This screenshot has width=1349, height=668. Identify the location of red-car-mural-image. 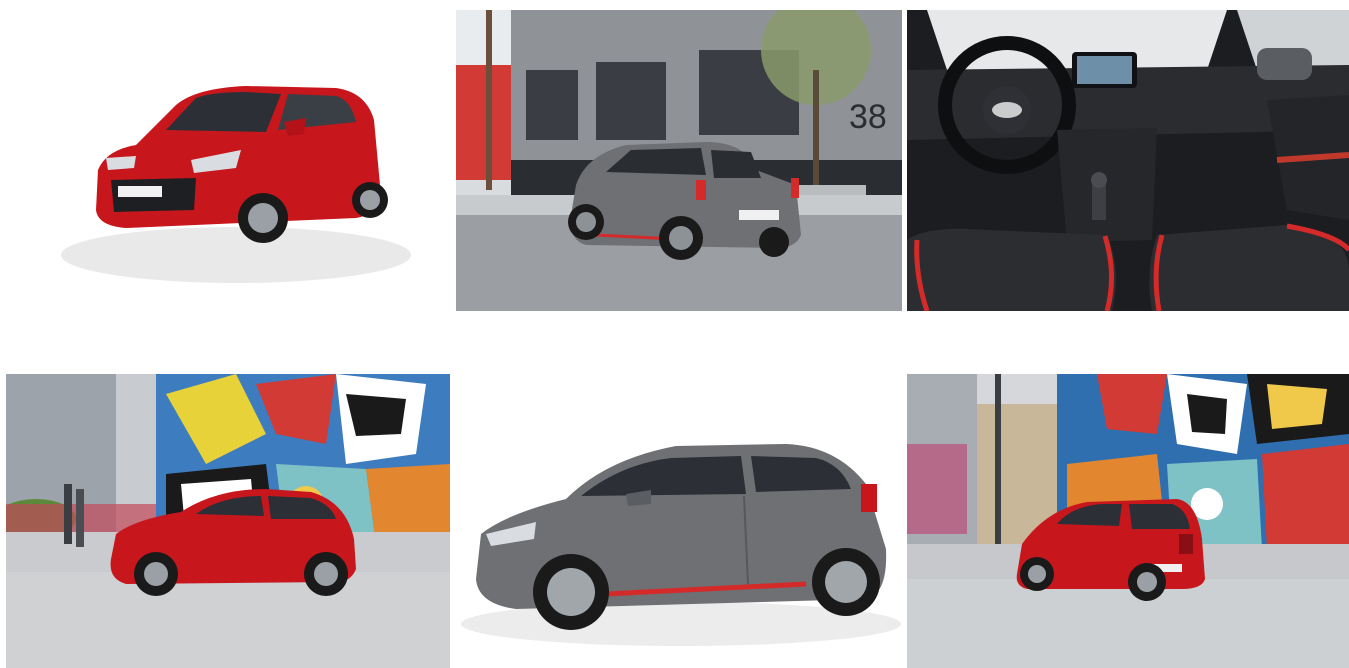
(228, 521).